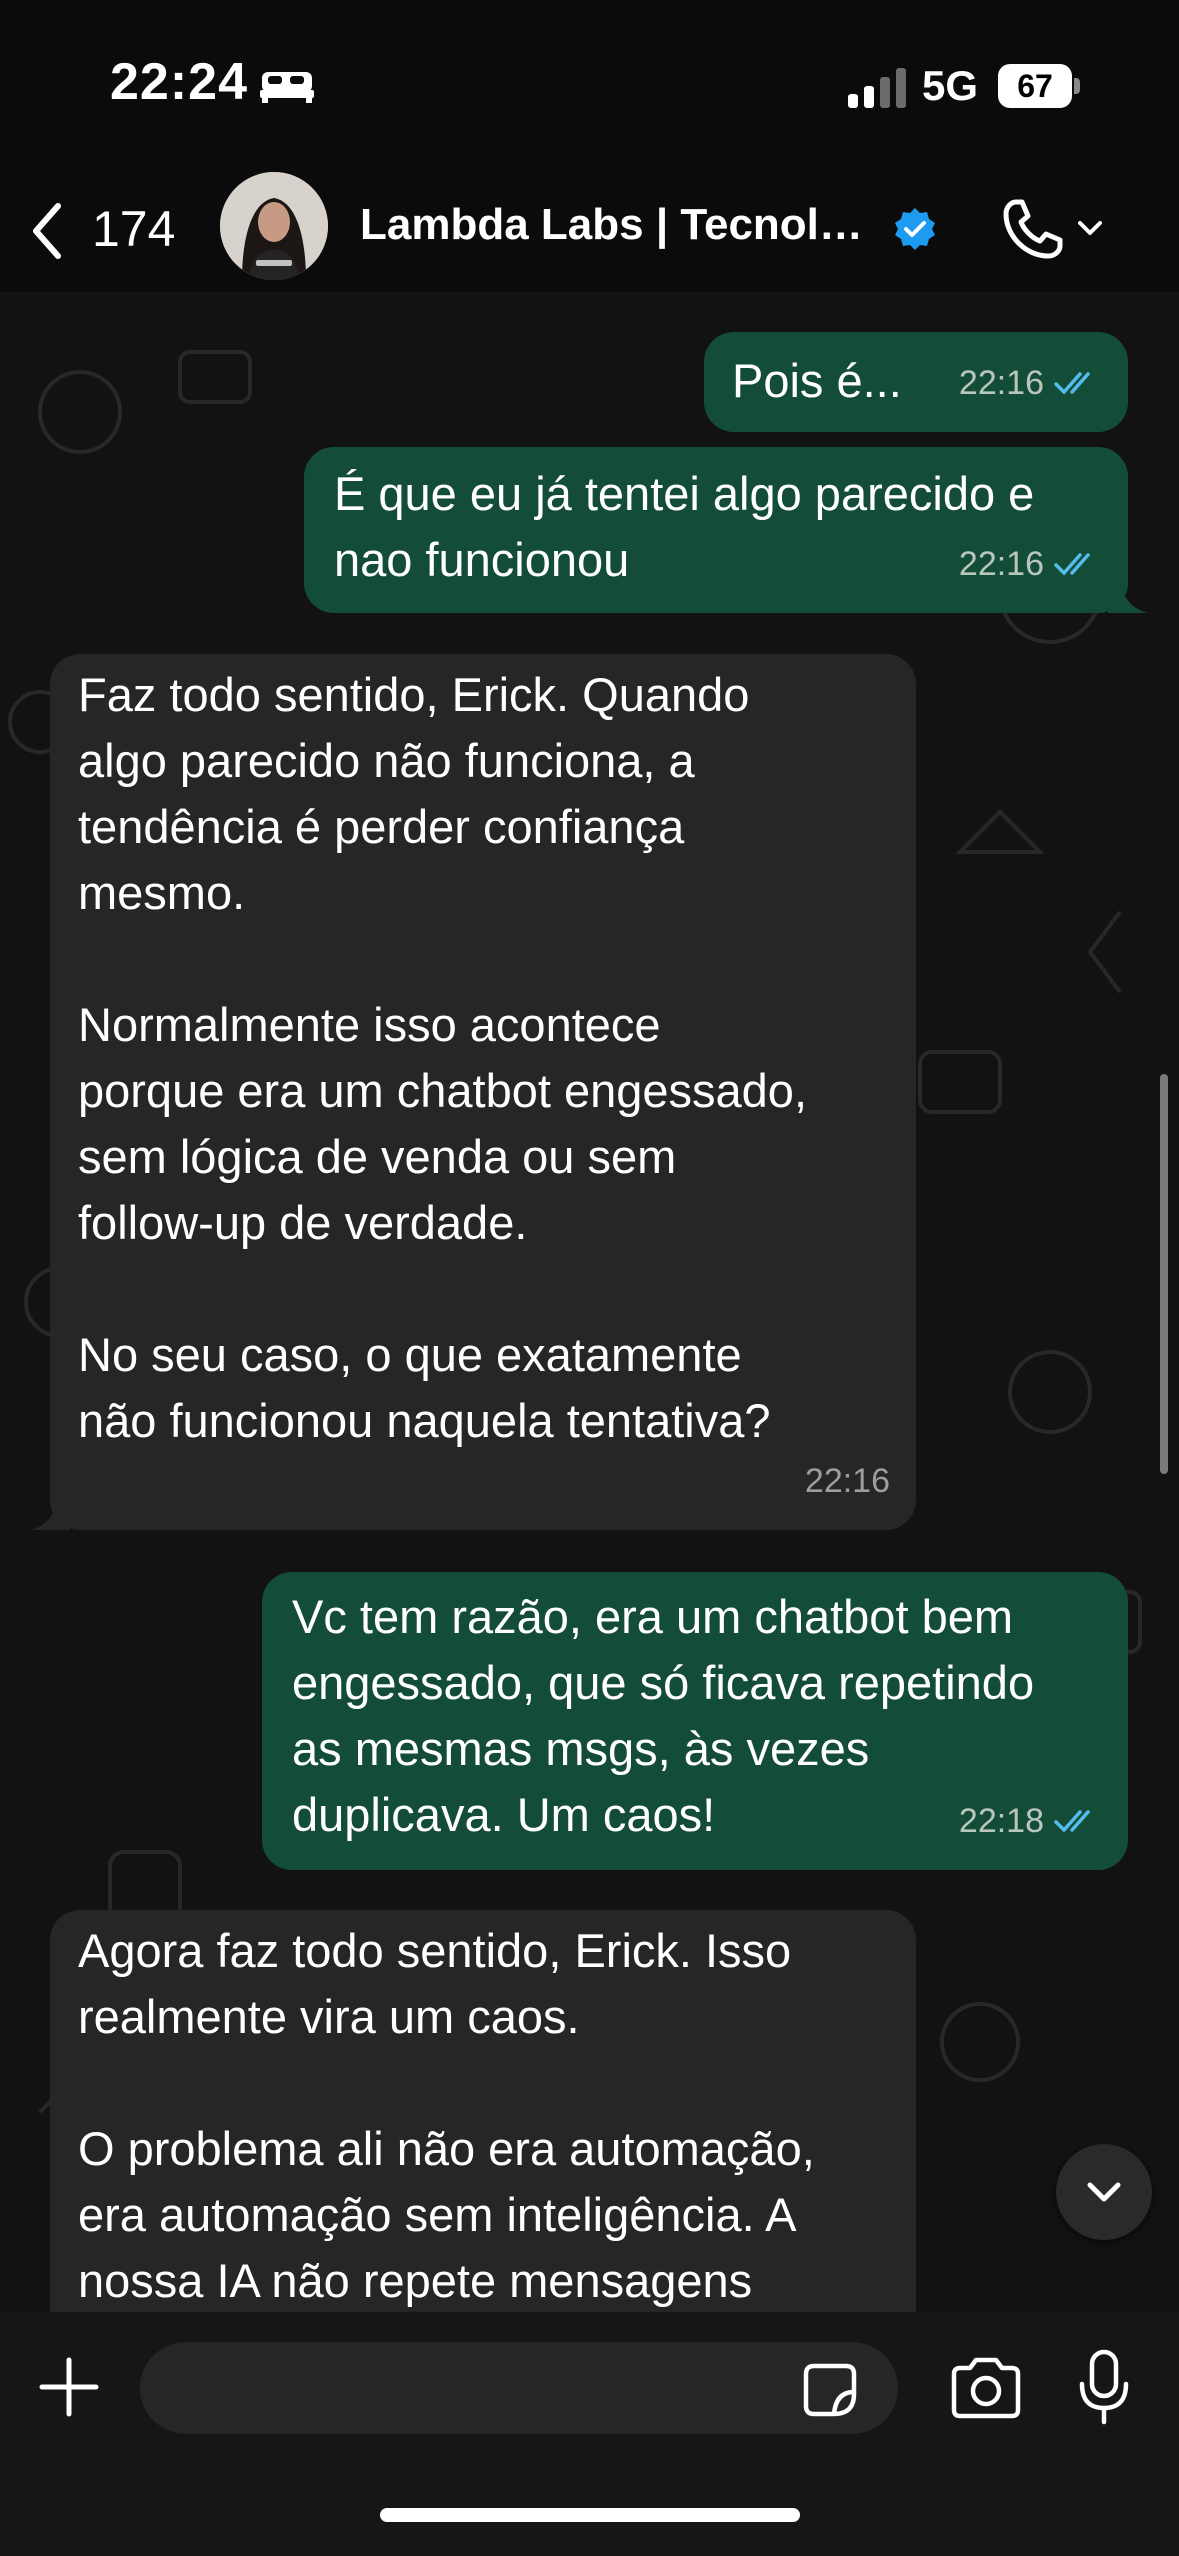 This screenshot has width=1179, height=2556. I want to click on network-type: 5G, so click(950, 85).